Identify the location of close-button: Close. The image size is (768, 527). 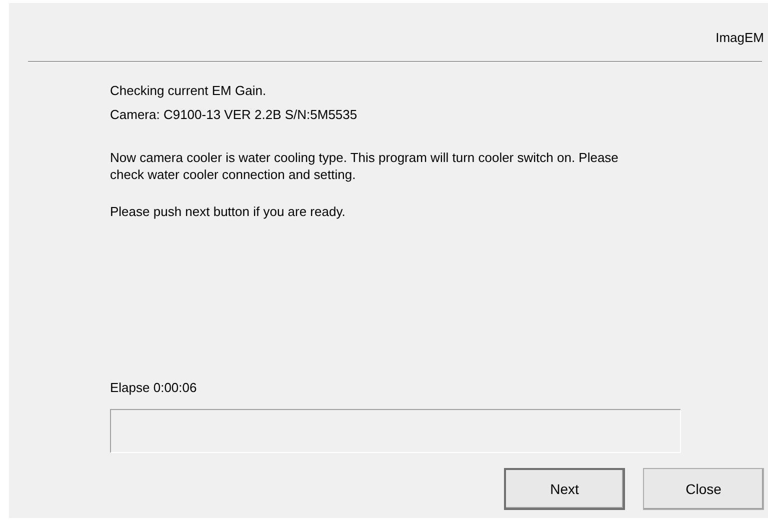
(703, 489).